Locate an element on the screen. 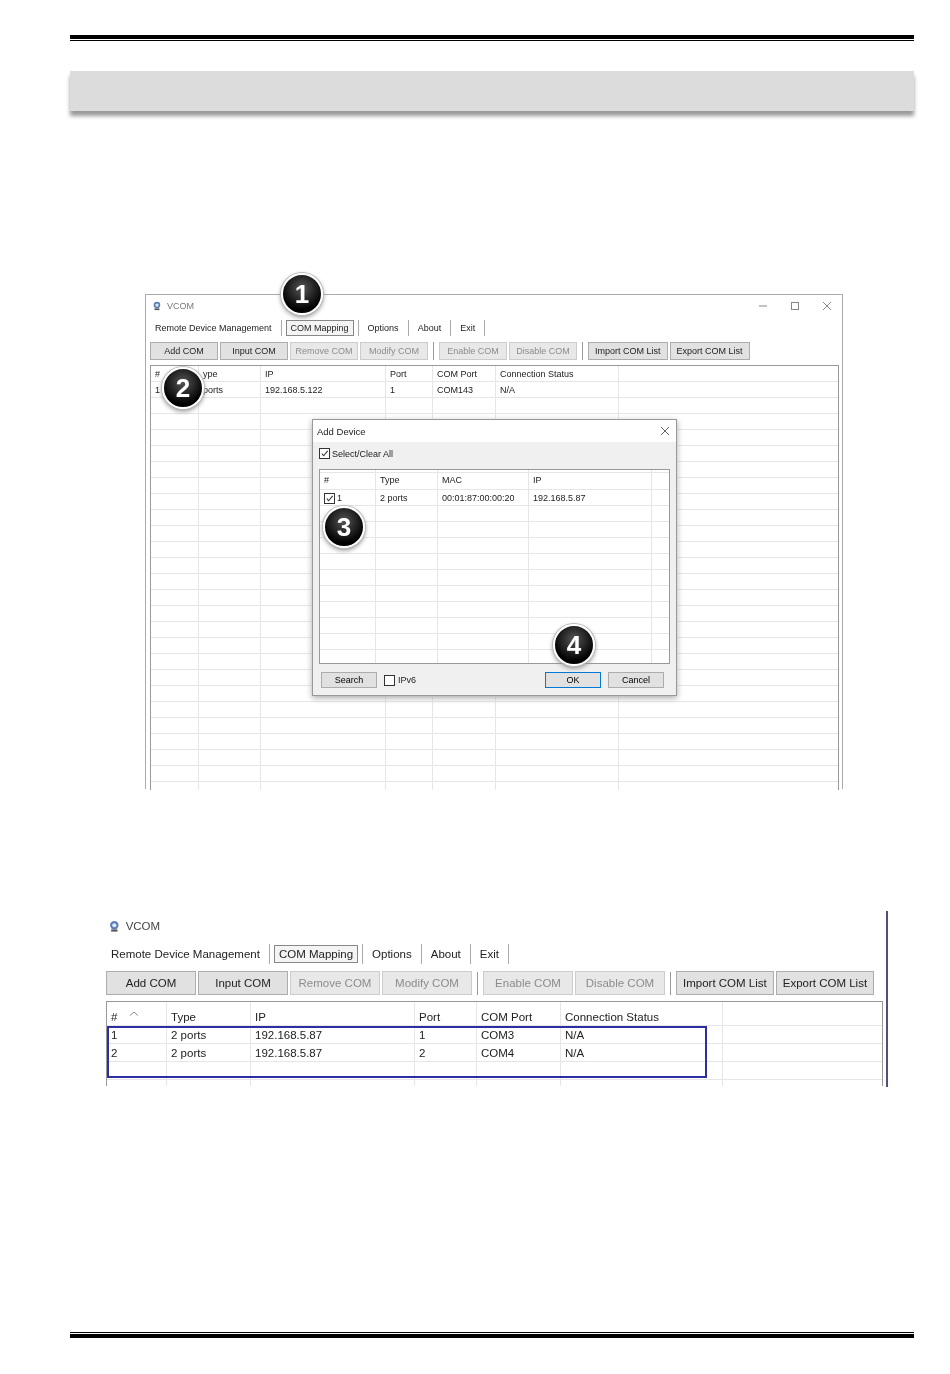  table-cell: COM143 is located at coordinates (455, 390).